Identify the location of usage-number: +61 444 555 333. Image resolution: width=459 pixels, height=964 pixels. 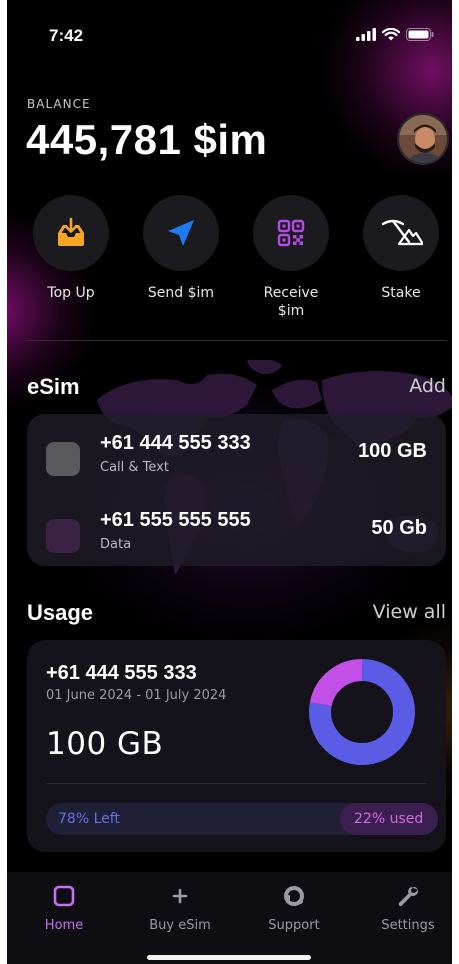
(121, 673).